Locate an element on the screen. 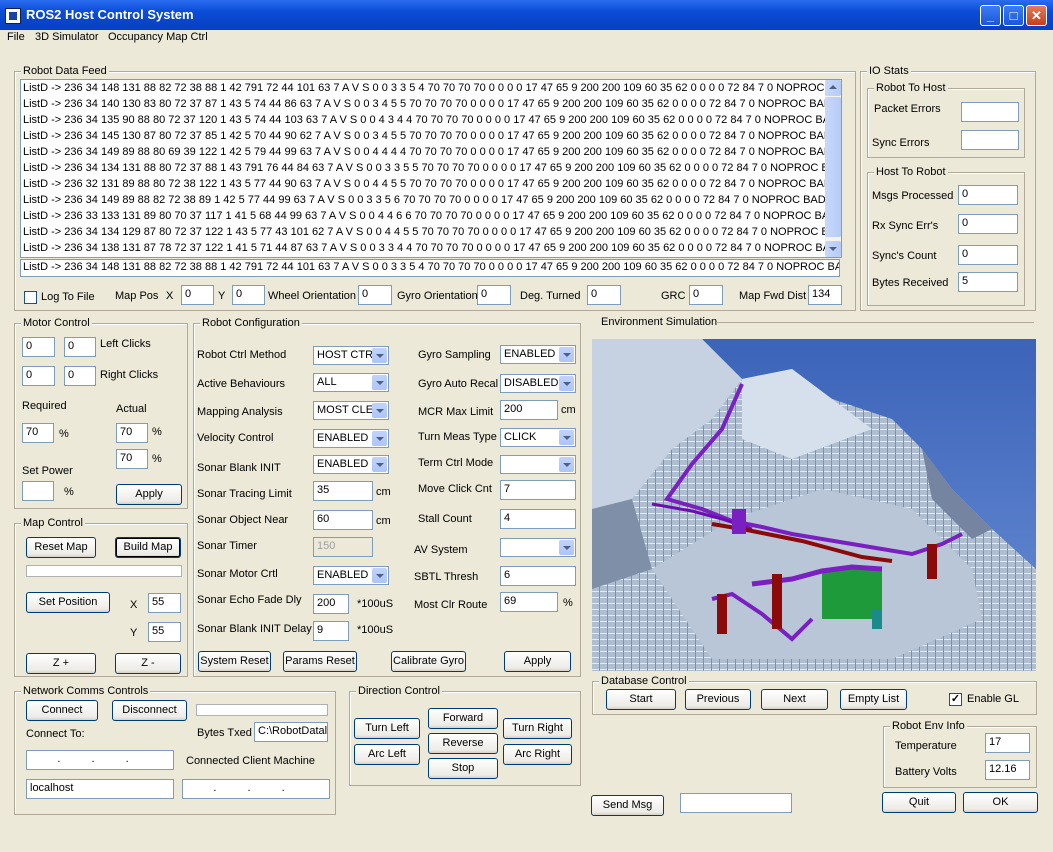 Image resolution: width=1053 pixels, height=852 pixels. ip-address-field: . . . is located at coordinates (100, 760).